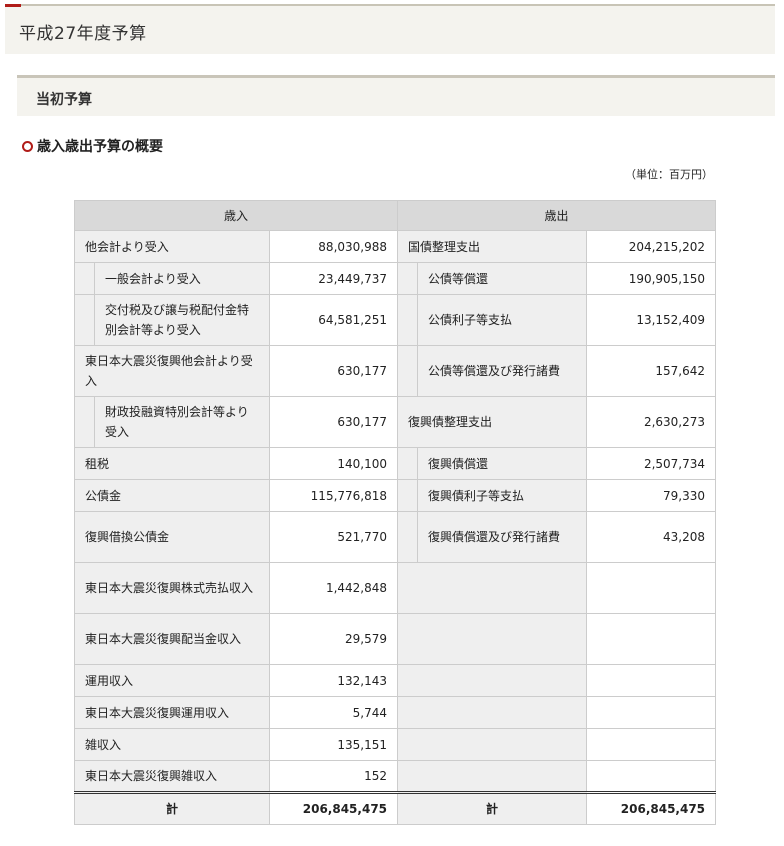 The width and height of the screenshot is (784, 846). What do you see at coordinates (333, 712) in the screenshot?
I see `revenue-value: 5,744` at bounding box center [333, 712].